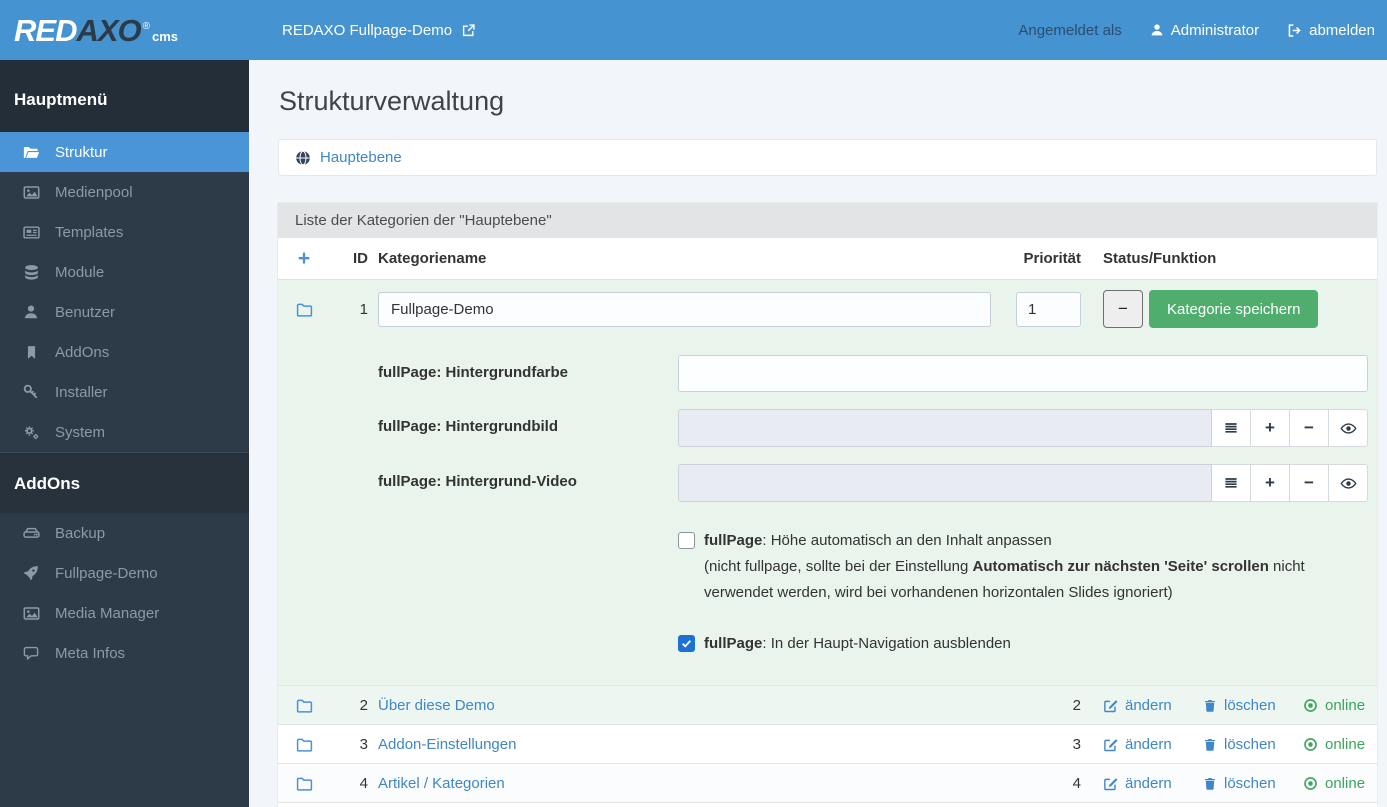 The height and width of the screenshot is (807, 1387). Describe the element at coordinates (124, 352) in the screenshot. I see `sidebar-item-addons: AddOns` at that location.